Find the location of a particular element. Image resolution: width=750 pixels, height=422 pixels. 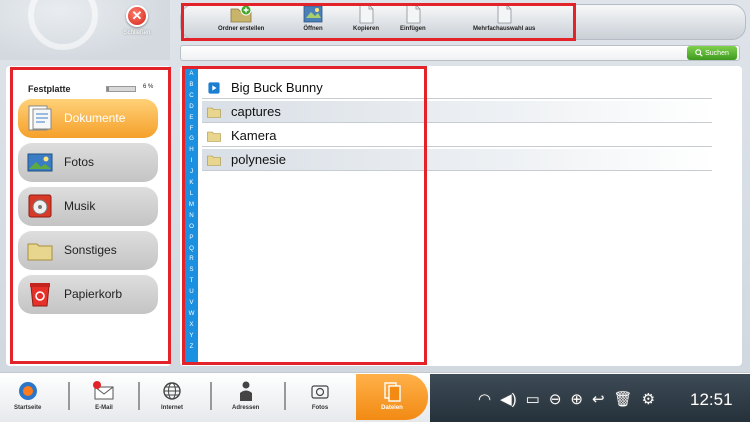

search-icon is located at coordinates (699, 53).